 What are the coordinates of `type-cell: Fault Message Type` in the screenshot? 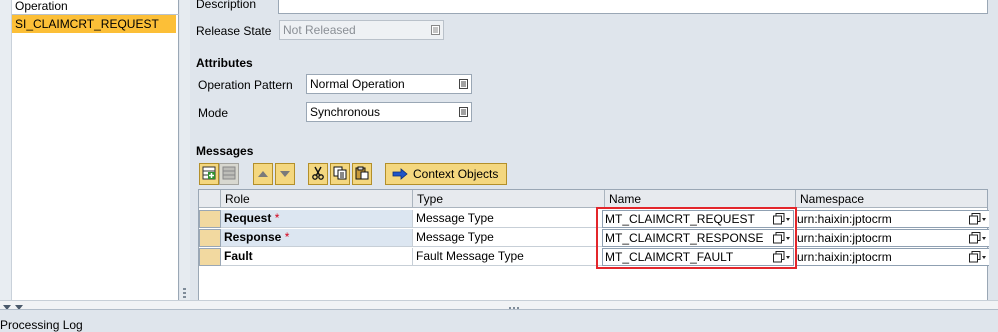 It's located at (509, 257).